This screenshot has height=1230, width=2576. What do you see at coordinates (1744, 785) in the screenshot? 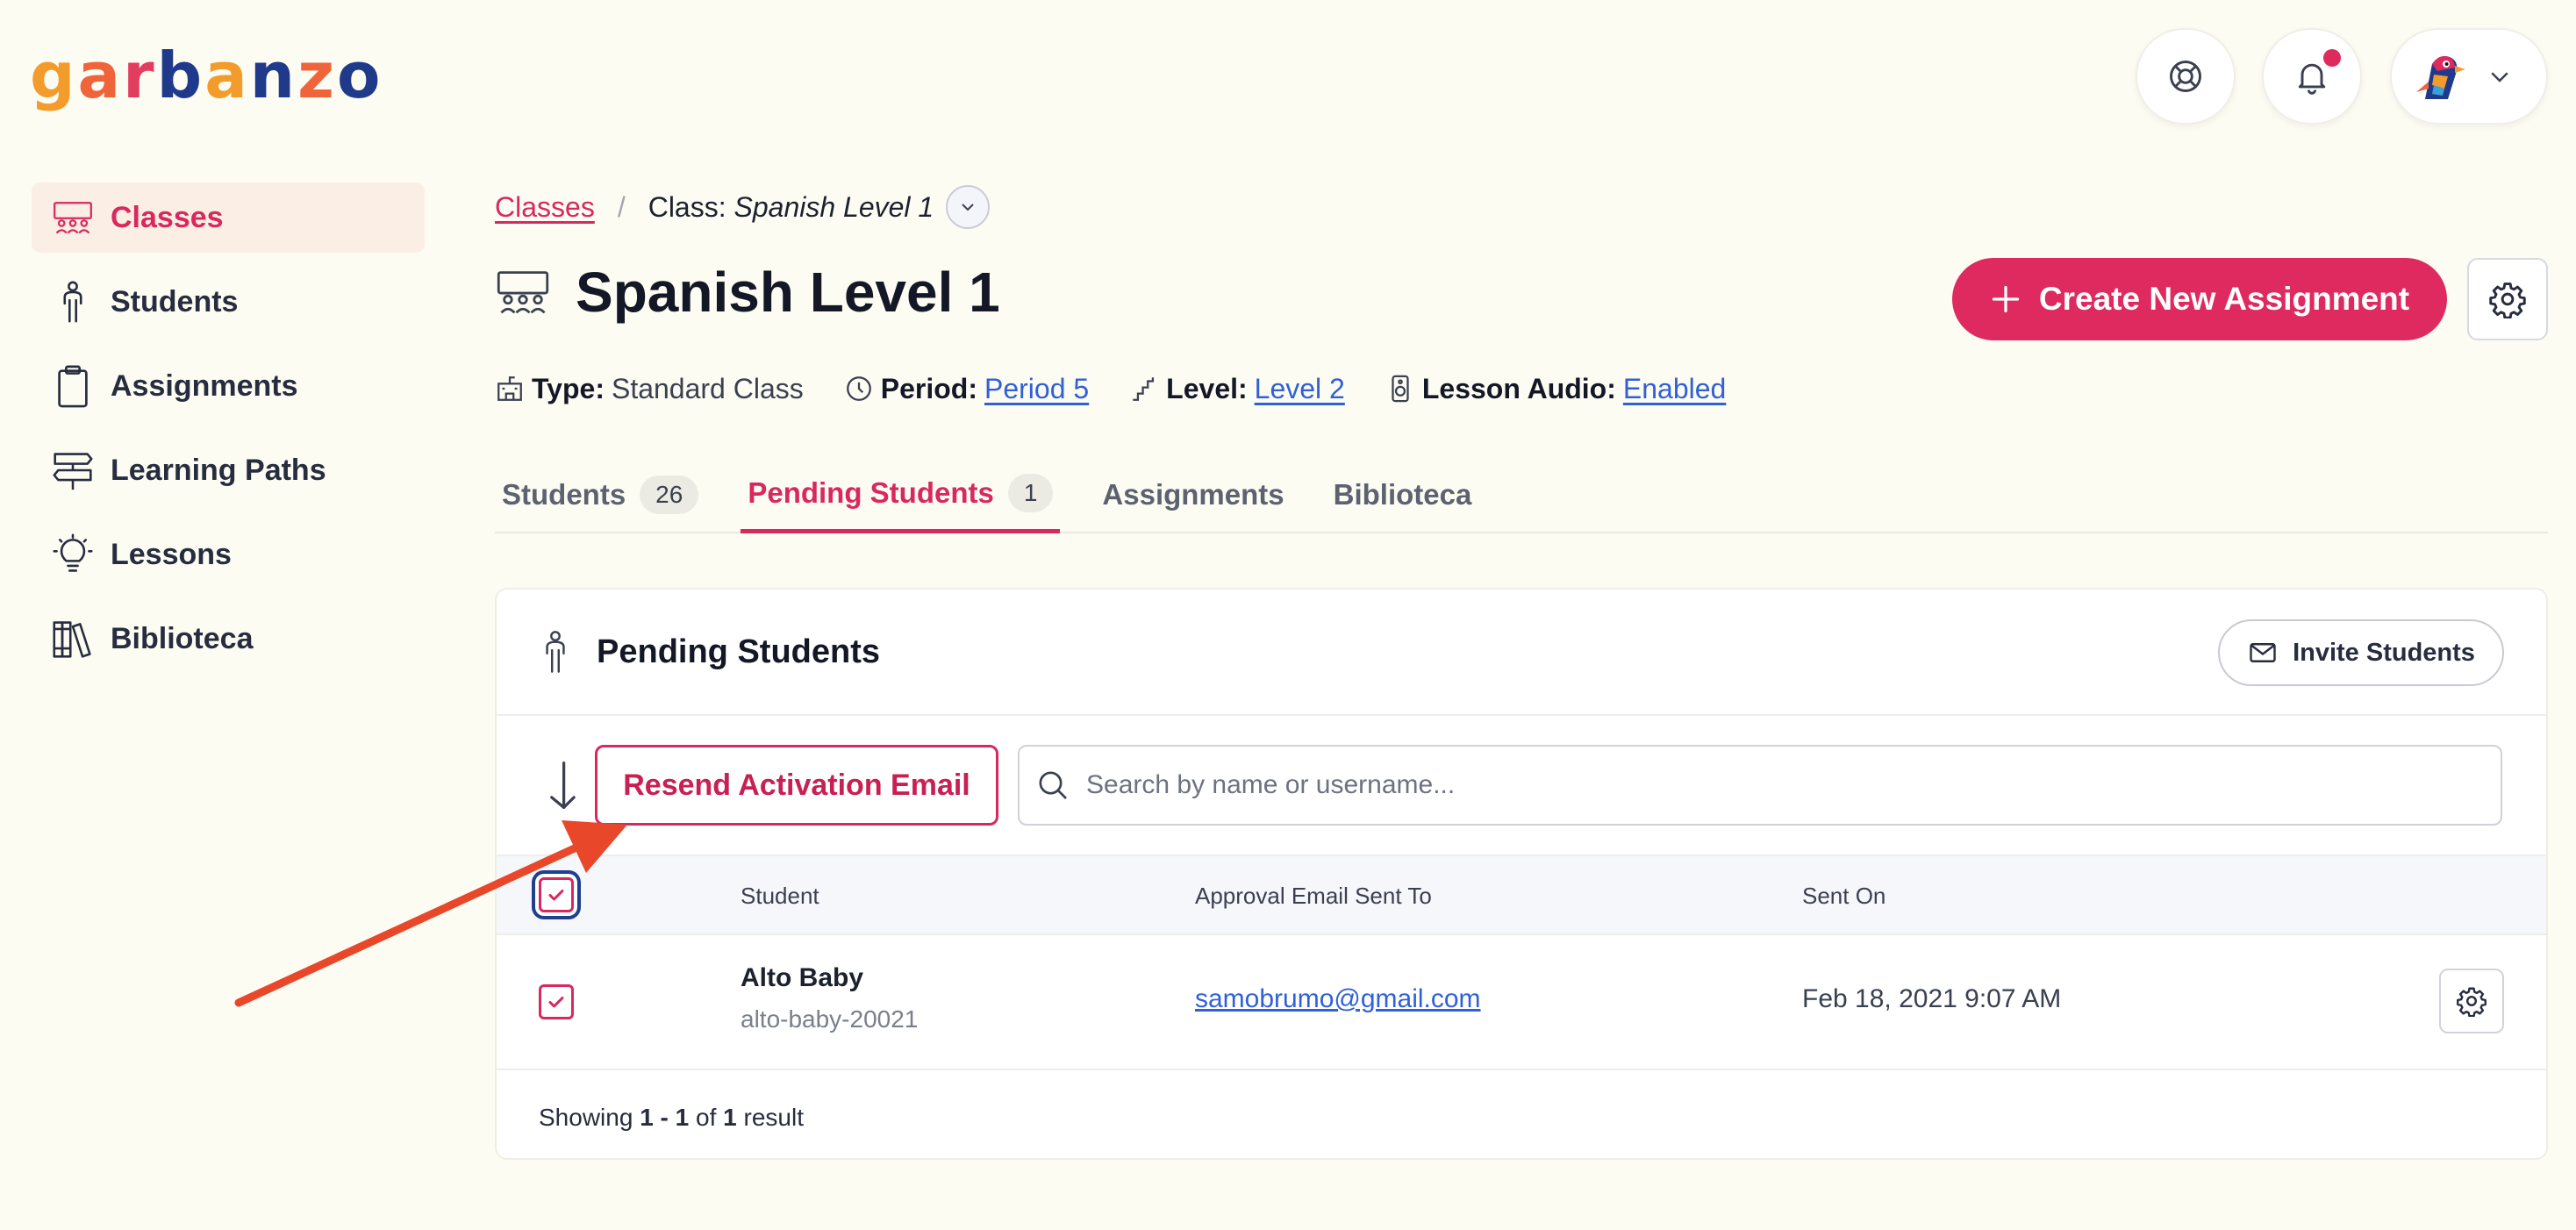
I see `search-input` at bounding box center [1744, 785].